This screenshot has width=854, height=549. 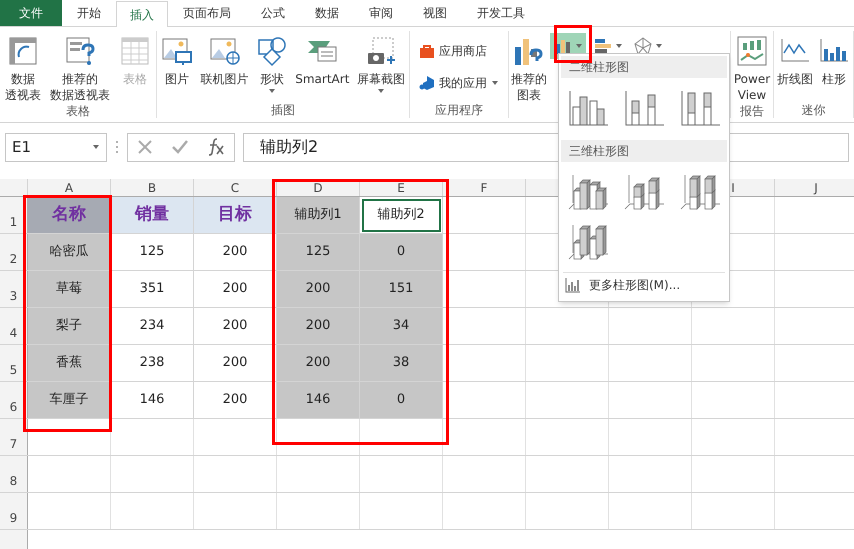 I want to click on ribbon-tab: 数据, so click(x=327, y=13).